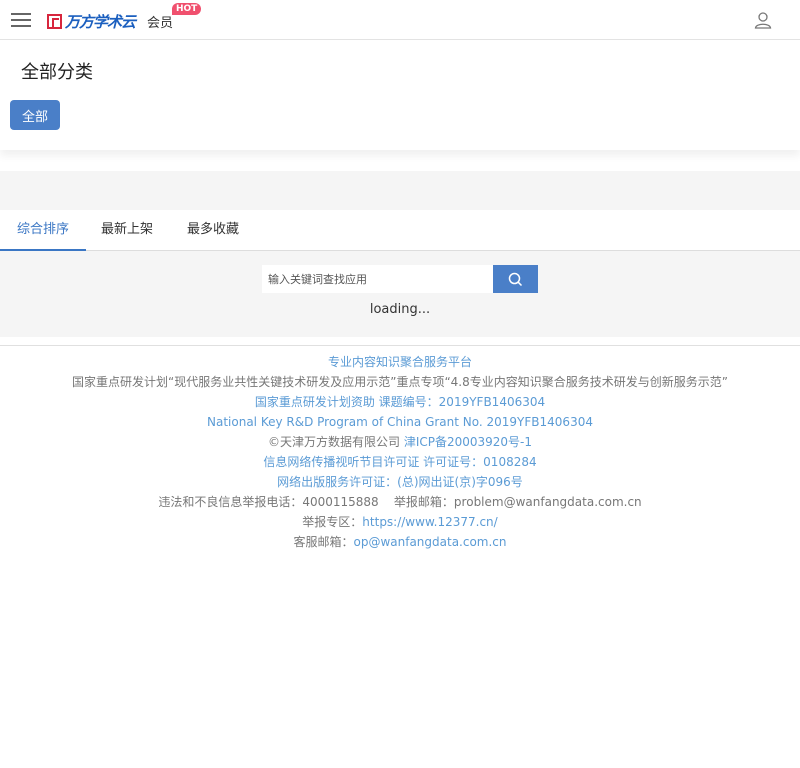 The height and width of the screenshot is (768, 800). What do you see at coordinates (332, 522) in the screenshot?
I see `footer-report-zone-label: 举报专区：` at bounding box center [332, 522].